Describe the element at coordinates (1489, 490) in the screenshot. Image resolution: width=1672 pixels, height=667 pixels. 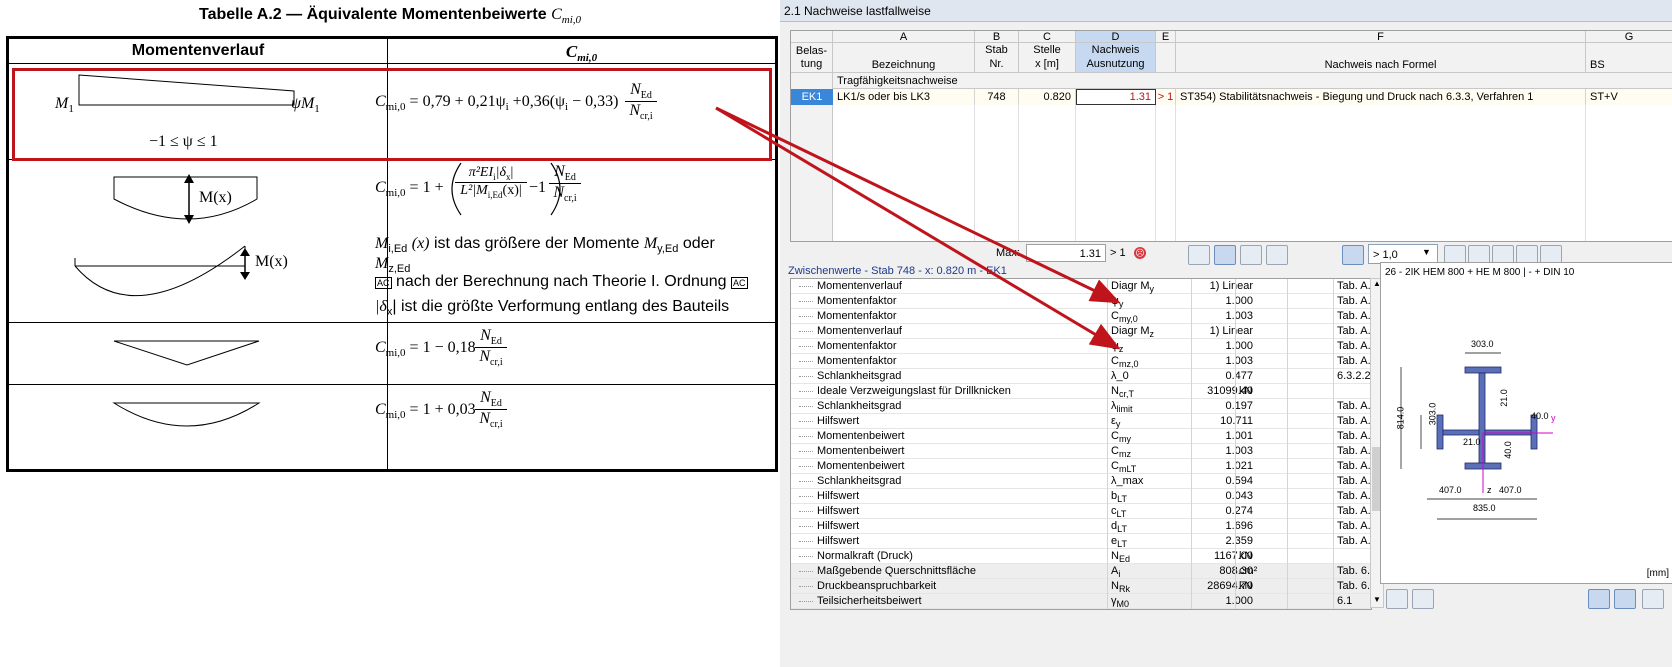
I see `axis-z: z` at that location.